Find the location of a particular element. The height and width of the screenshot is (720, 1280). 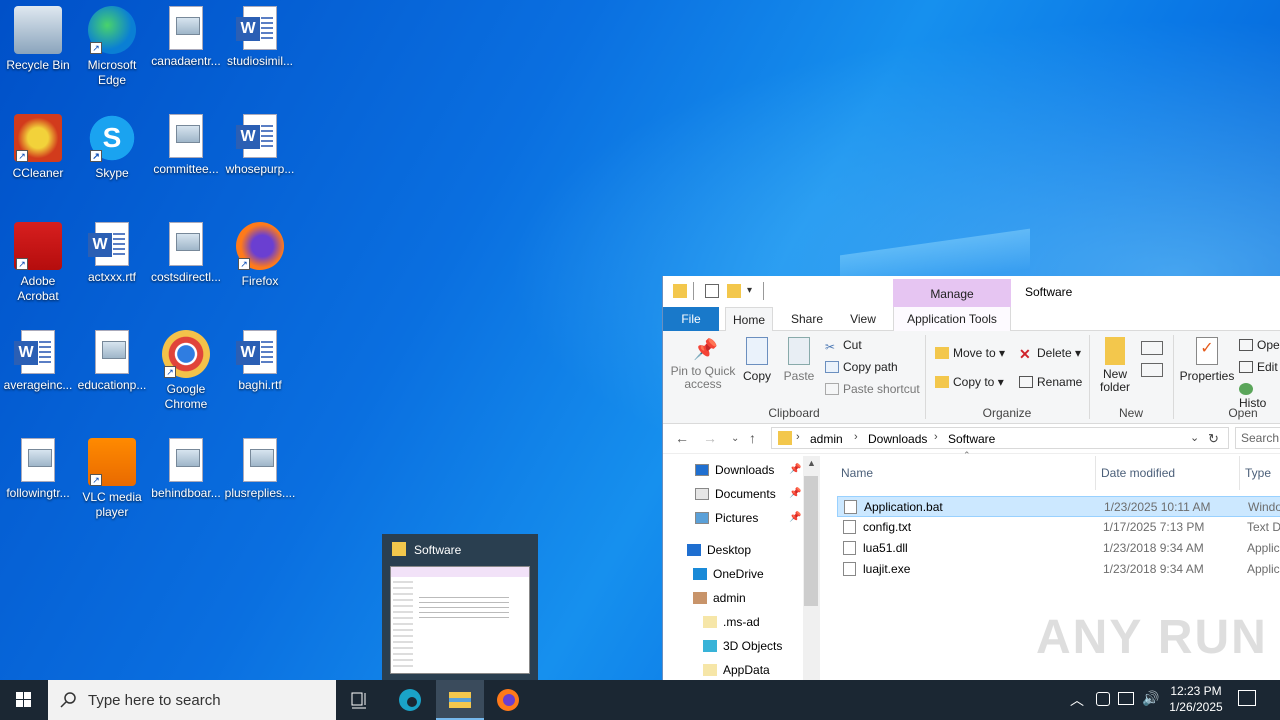

usb-device-icon is located at coordinates (1103, 699).